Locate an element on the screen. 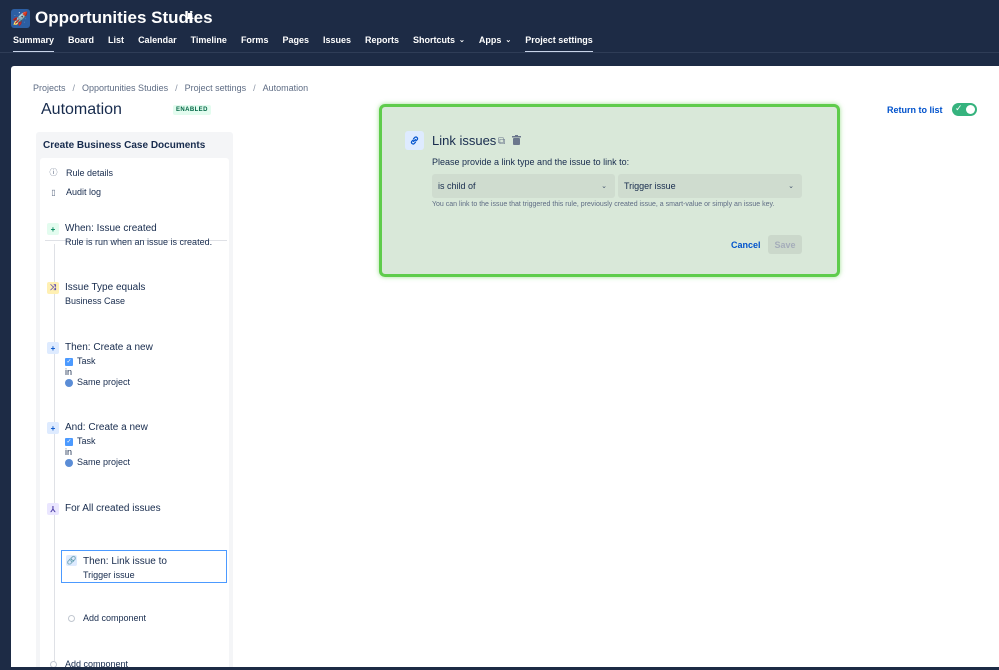  tab-summary: Summary is located at coordinates (34, 44).